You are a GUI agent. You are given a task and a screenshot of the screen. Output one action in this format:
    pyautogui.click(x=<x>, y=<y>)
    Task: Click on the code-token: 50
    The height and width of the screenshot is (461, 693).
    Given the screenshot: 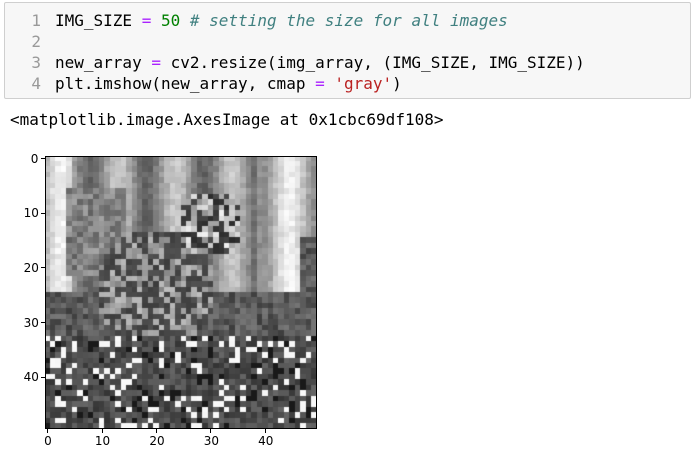 What is the action you would take?
    pyautogui.click(x=170, y=20)
    